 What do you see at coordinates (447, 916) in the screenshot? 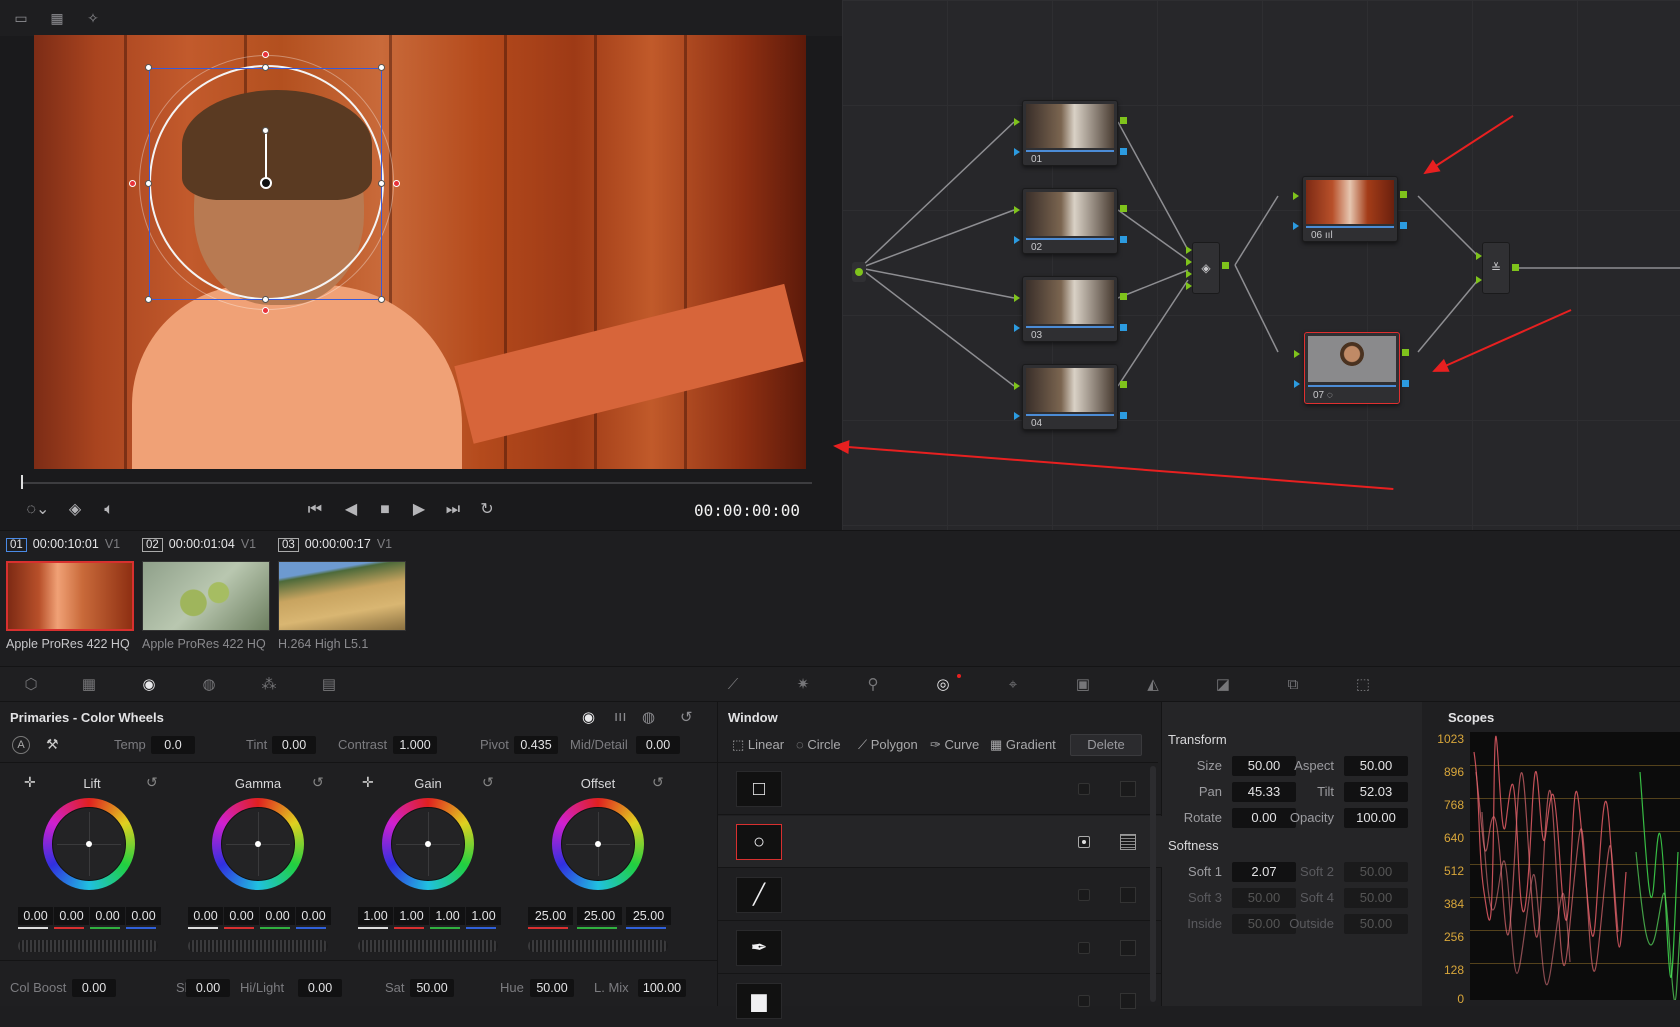
I see `gain-g-field: 1.00` at bounding box center [447, 916].